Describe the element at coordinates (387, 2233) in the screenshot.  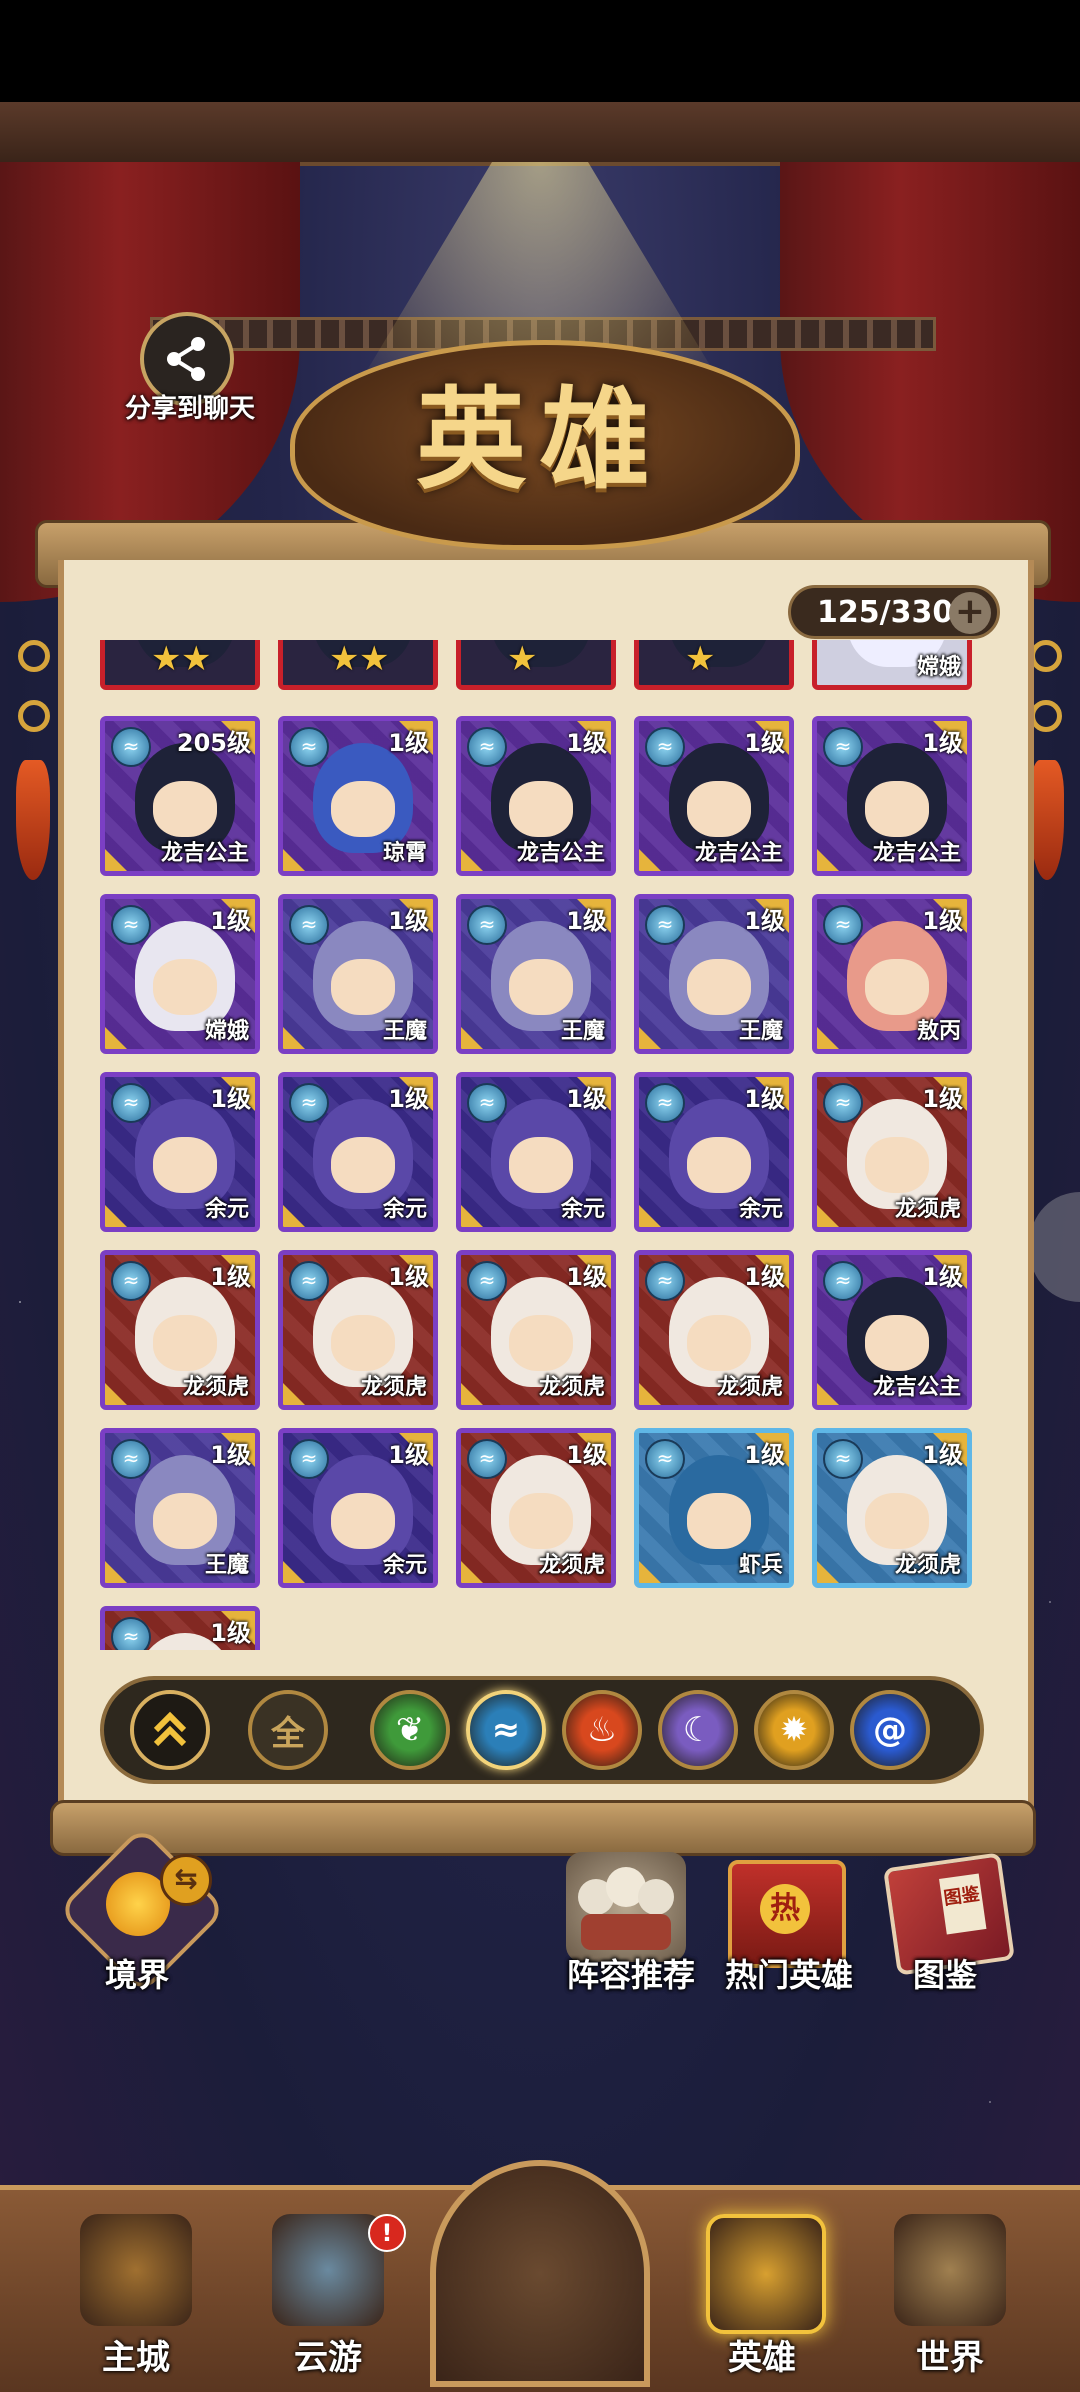
I see `alert-badge: !` at that location.